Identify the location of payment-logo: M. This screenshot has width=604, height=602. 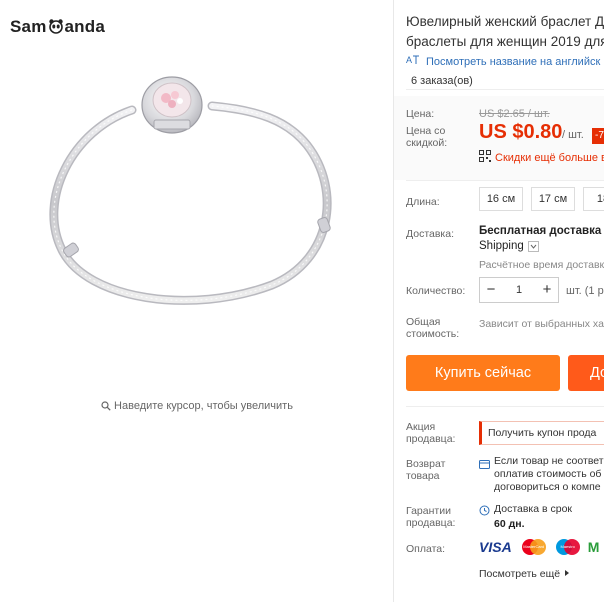
(593, 547).